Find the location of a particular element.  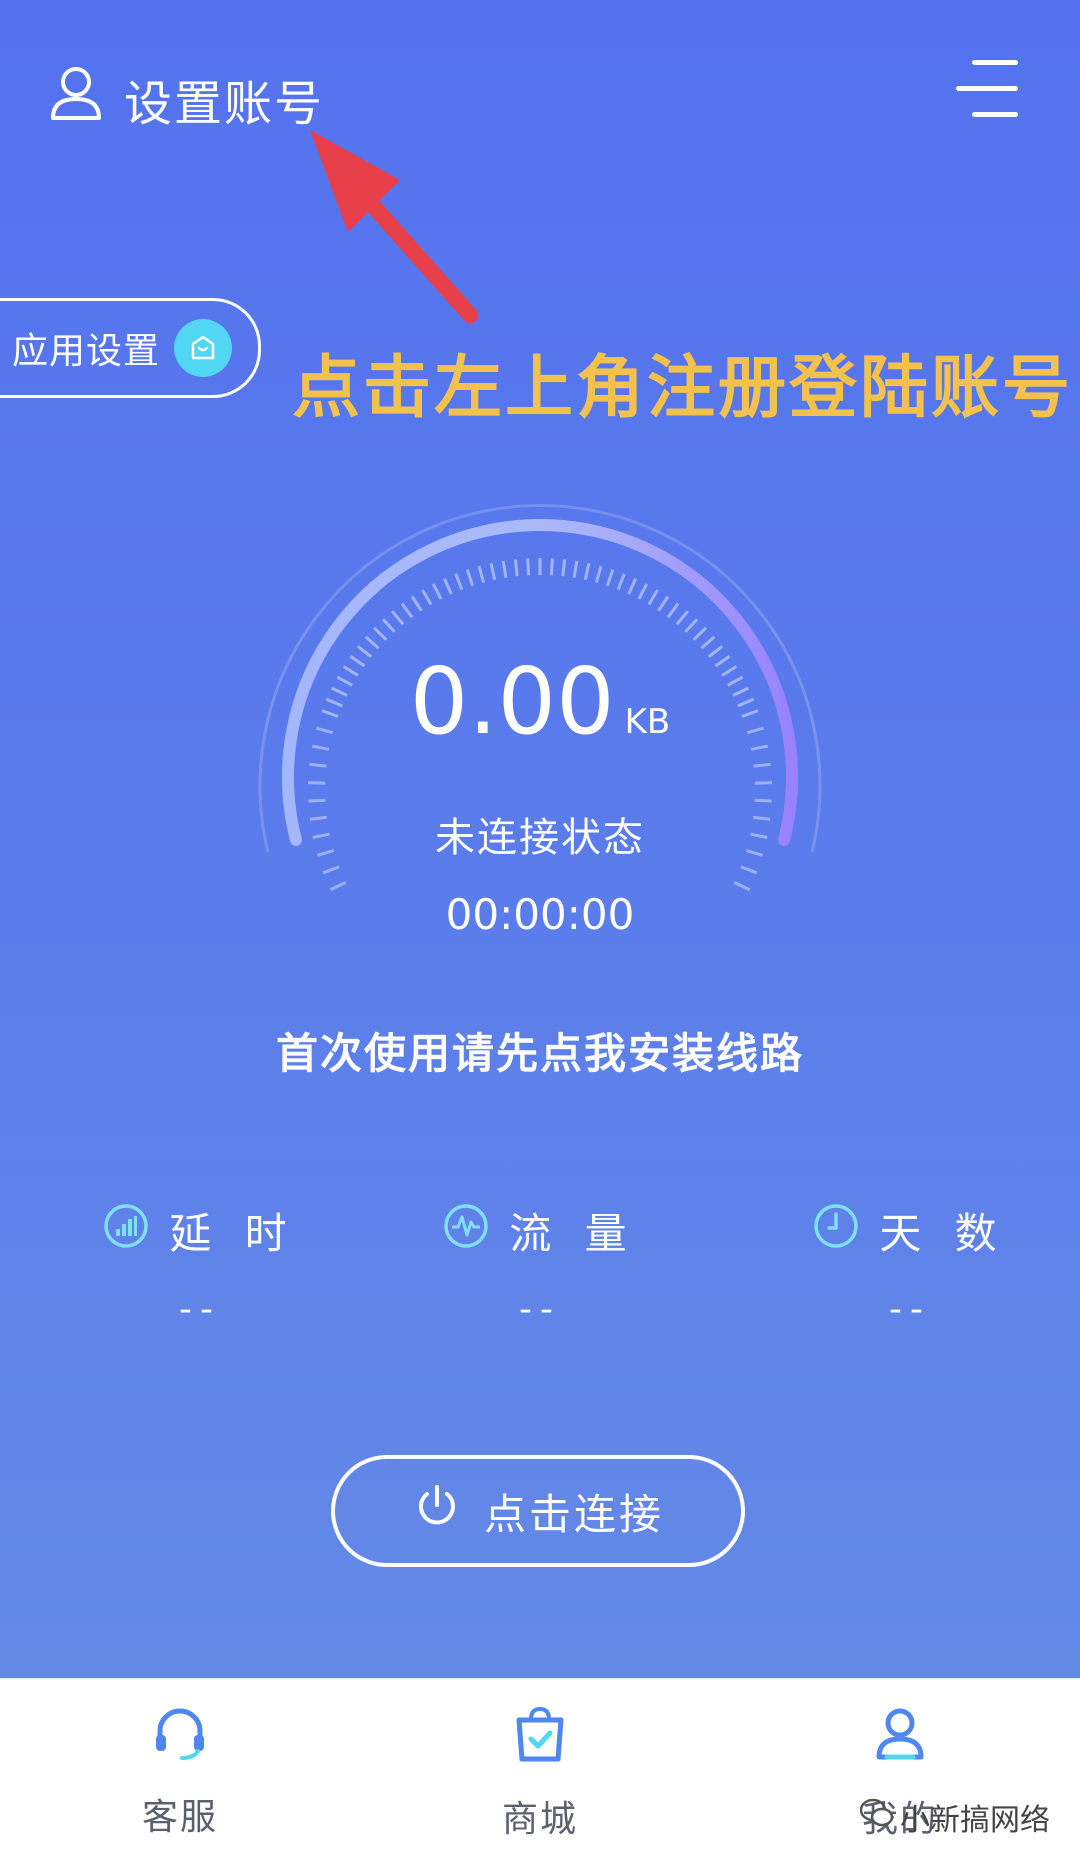

account-label: 设置账号 is located at coordinates (224, 104).